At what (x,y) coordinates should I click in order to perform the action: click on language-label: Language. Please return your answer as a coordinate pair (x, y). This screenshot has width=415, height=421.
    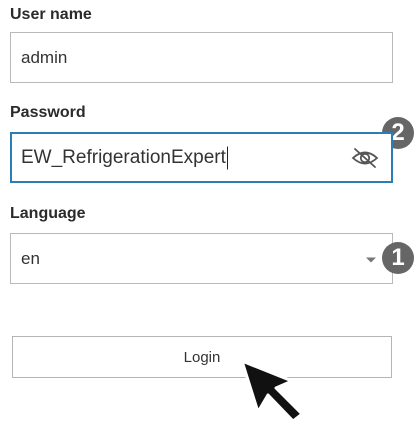
    Looking at the image, I should click on (48, 213).